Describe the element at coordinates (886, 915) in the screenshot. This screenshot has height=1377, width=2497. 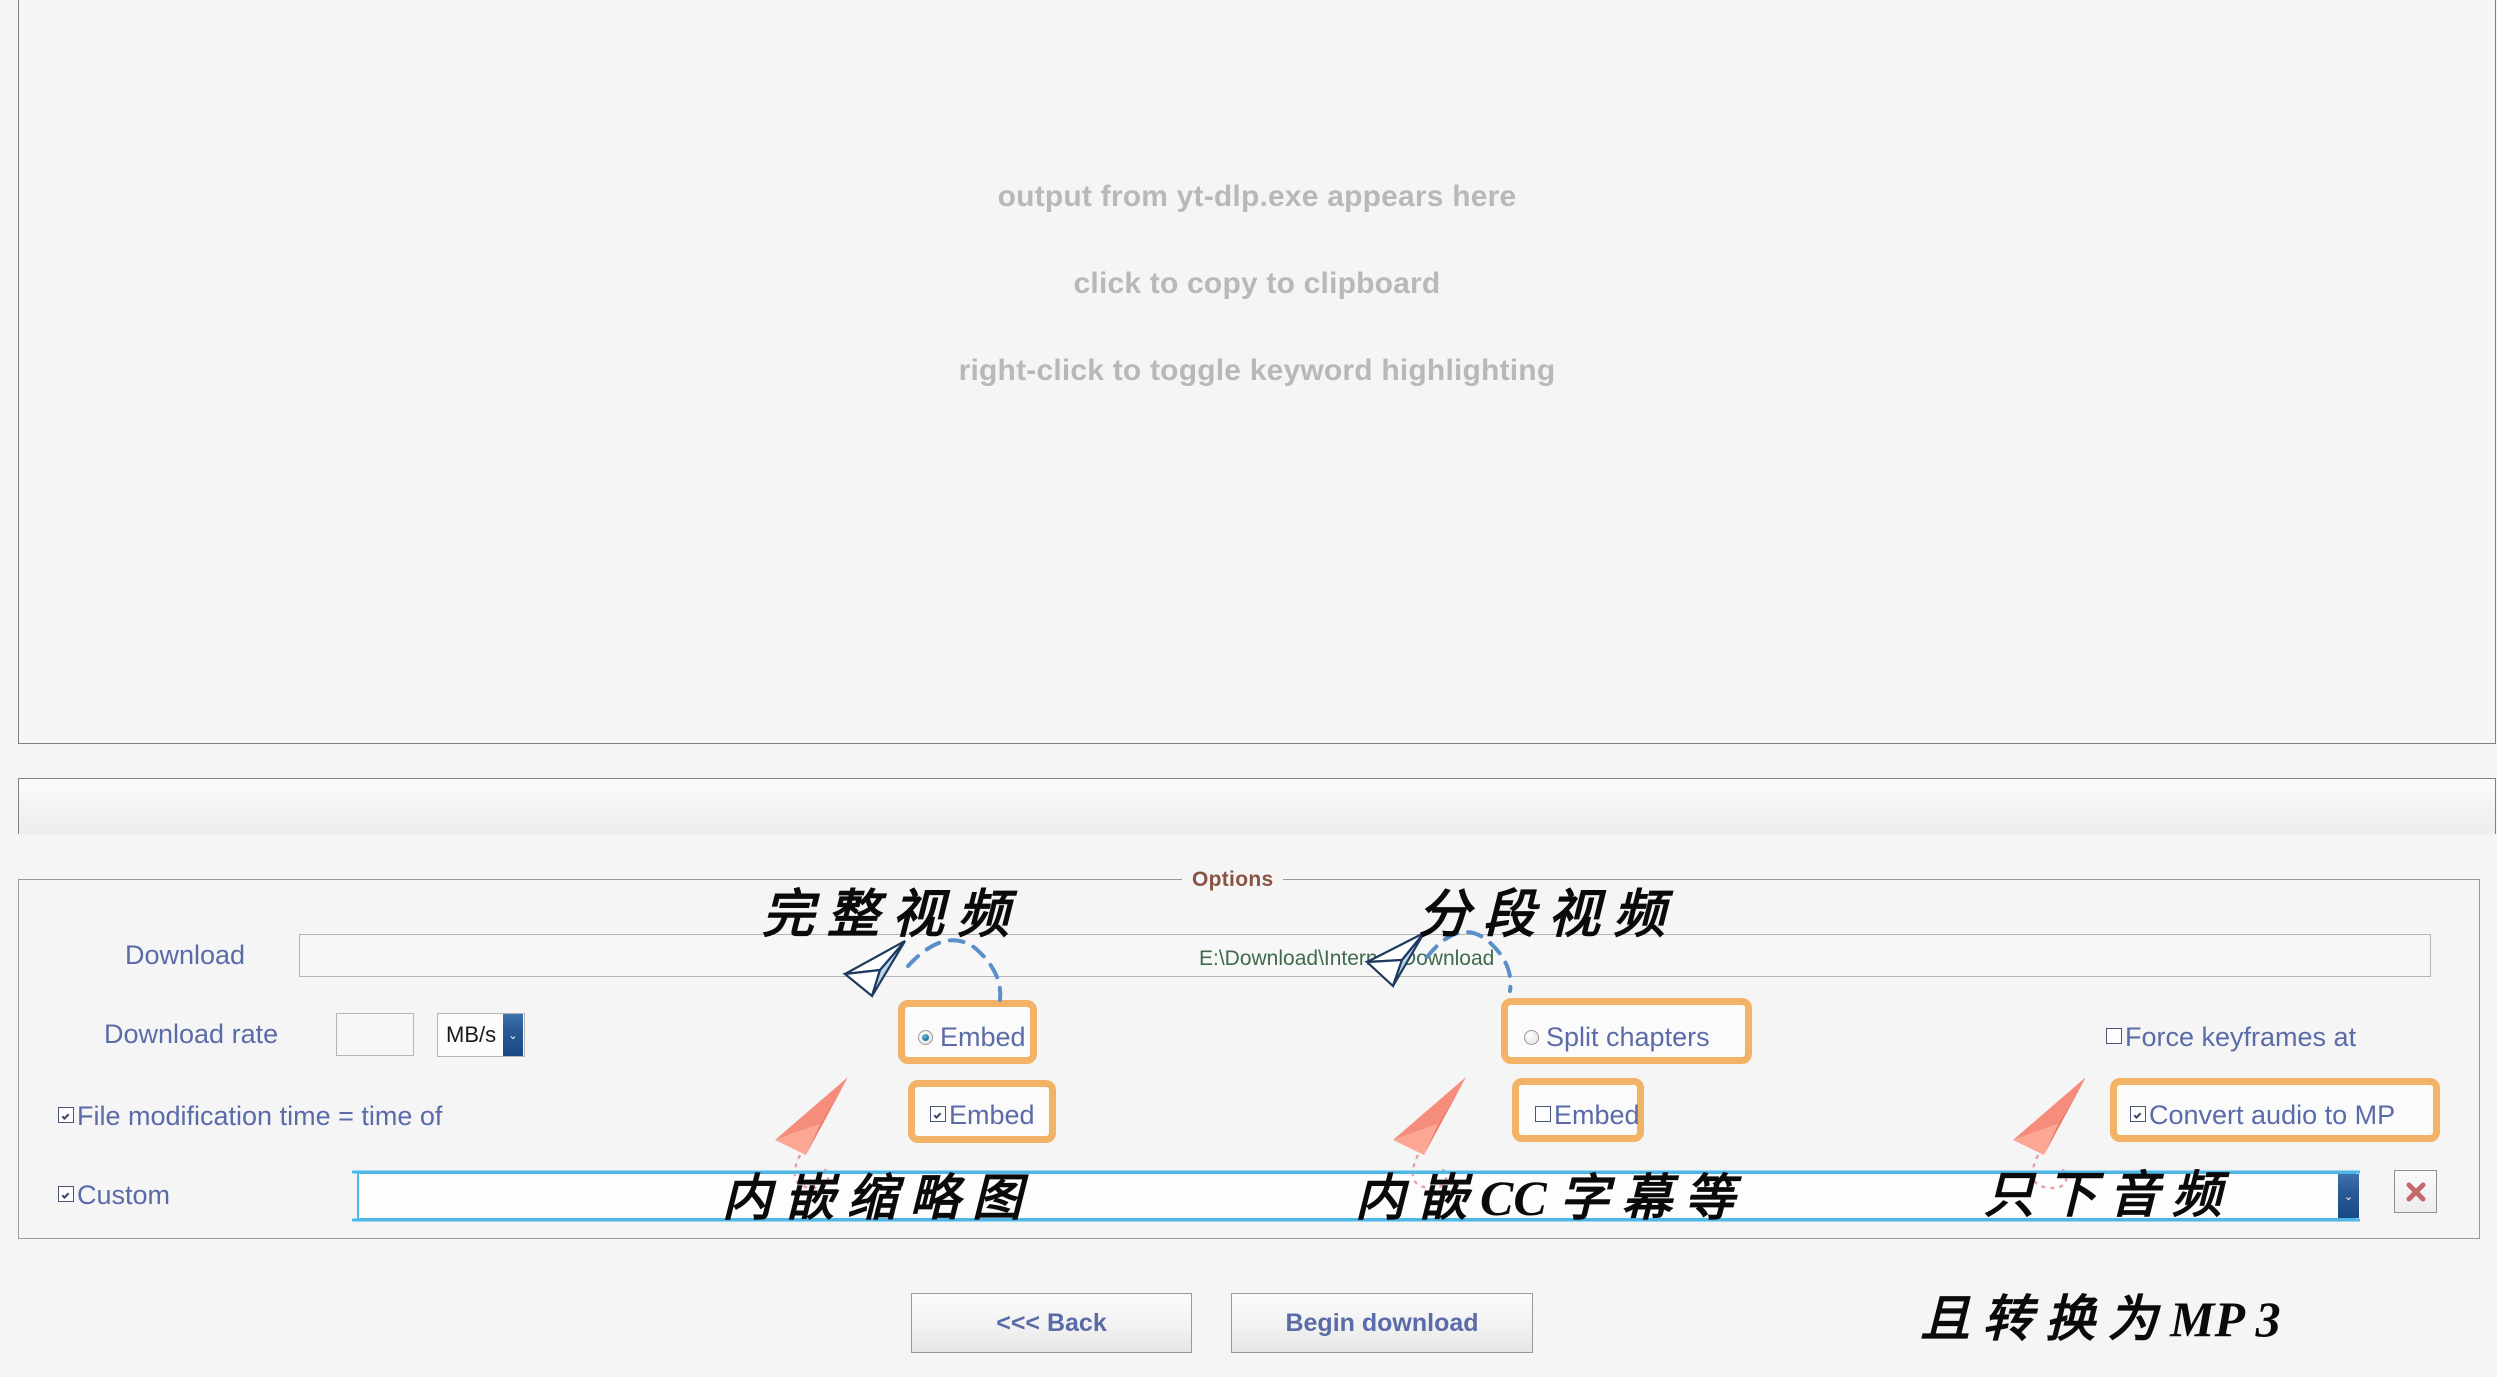
I see `annotation-full-video: 完 整 视 频` at that location.